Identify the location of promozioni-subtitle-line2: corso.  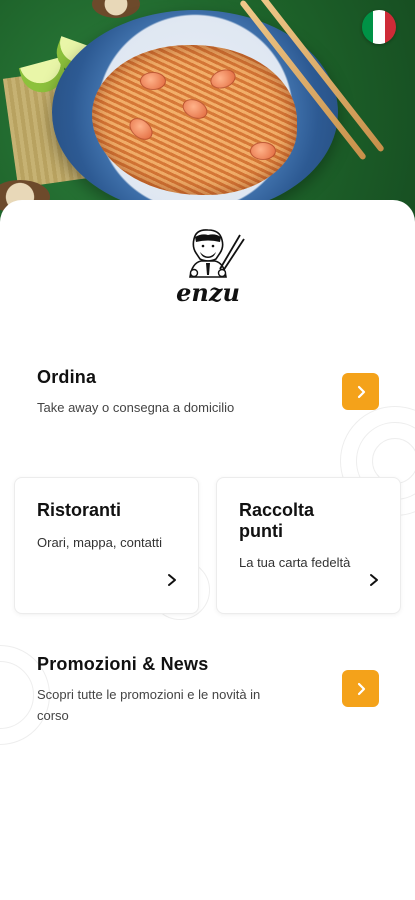
(53, 715).